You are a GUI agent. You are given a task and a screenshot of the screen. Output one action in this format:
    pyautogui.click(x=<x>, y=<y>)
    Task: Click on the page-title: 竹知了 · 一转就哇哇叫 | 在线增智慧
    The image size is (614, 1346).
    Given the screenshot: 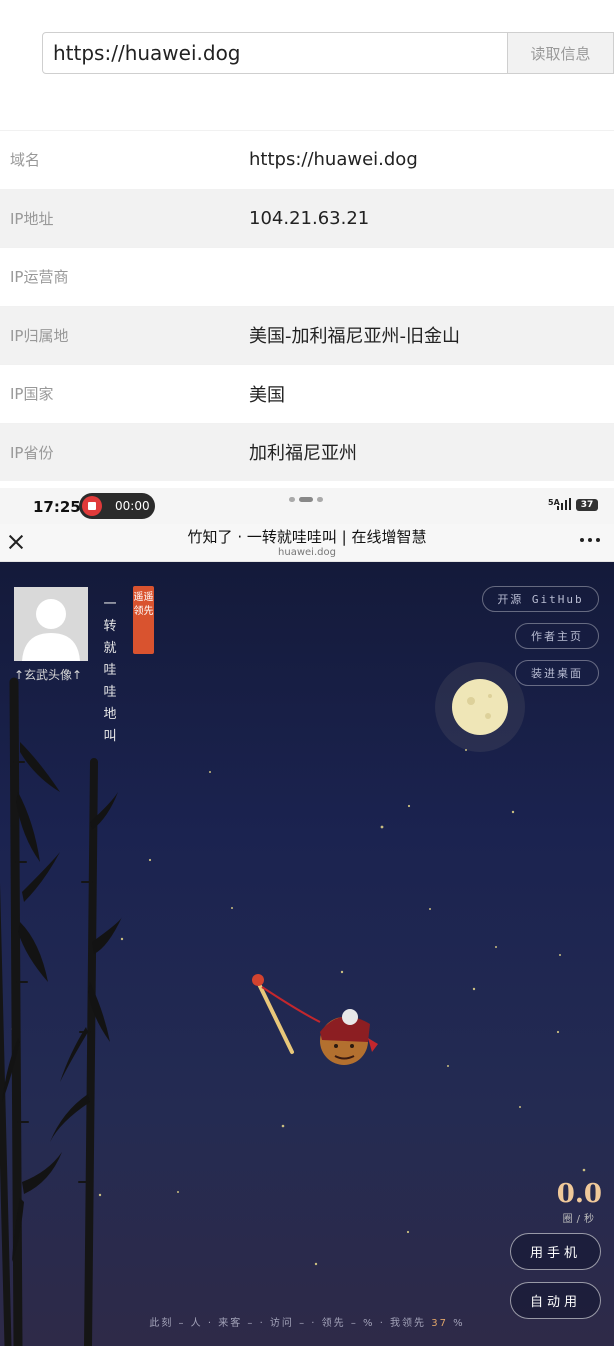 What is the action you would take?
    pyautogui.click(x=307, y=537)
    